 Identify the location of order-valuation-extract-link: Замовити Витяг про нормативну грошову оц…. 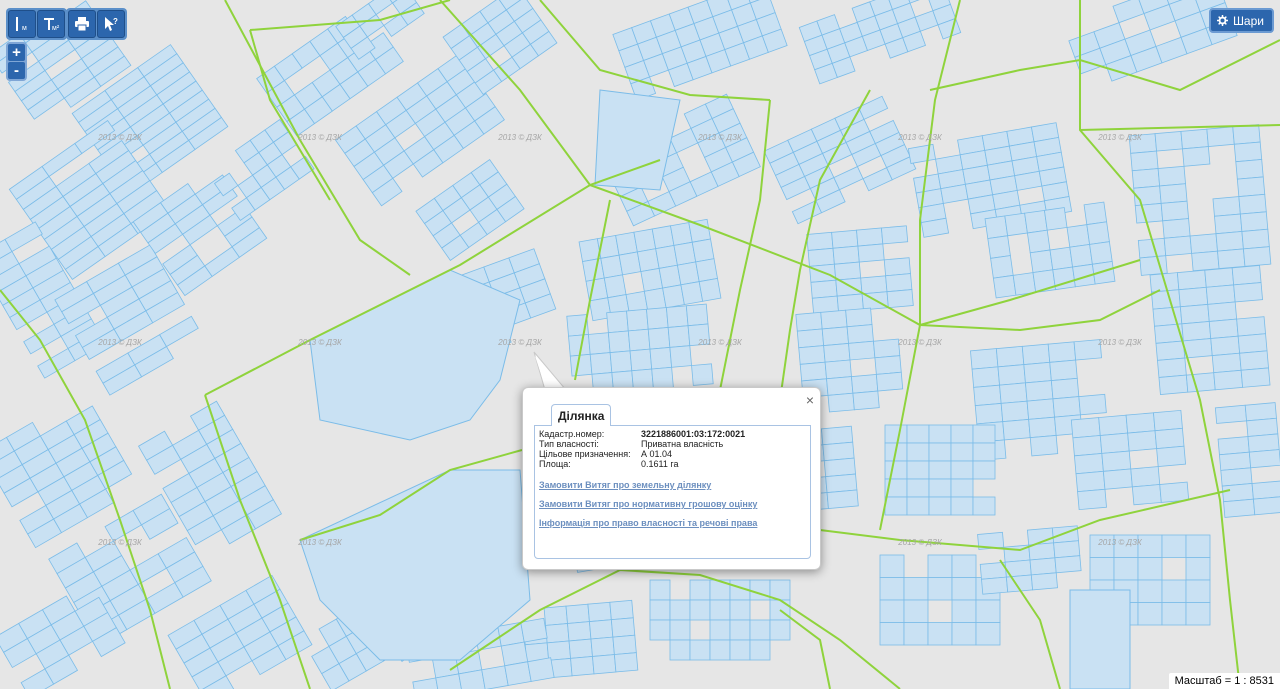
(672, 504).